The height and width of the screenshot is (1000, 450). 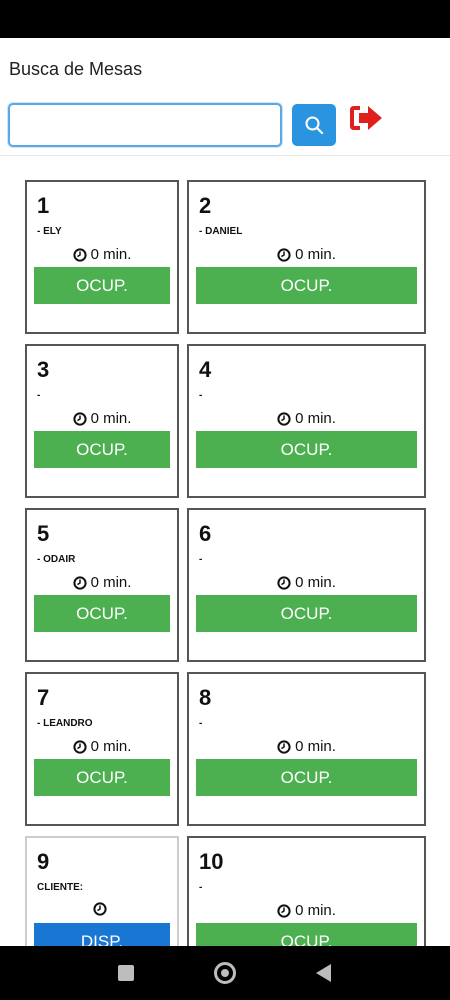 I want to click on navigation-bar, so click(x=225, y=973).